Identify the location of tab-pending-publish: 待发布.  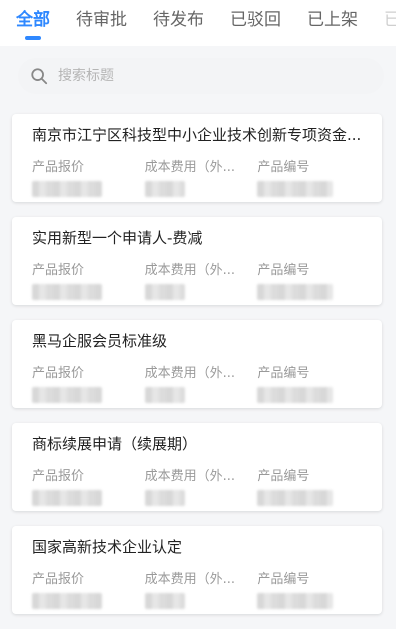
(178, 23).